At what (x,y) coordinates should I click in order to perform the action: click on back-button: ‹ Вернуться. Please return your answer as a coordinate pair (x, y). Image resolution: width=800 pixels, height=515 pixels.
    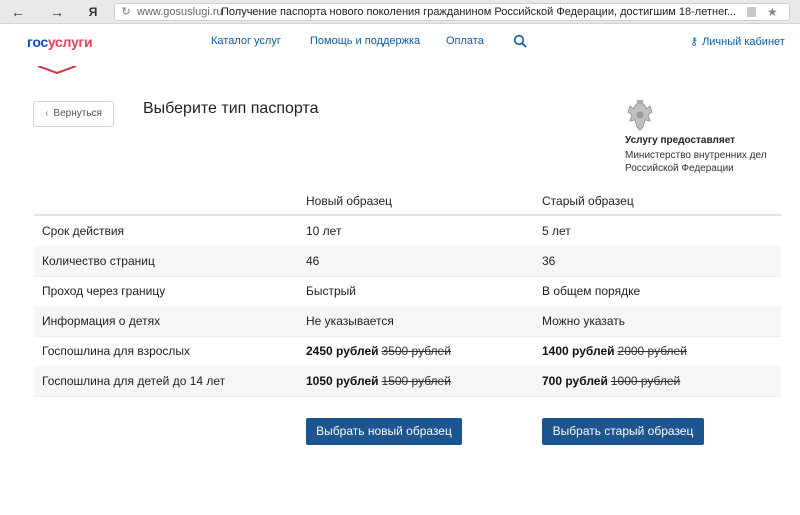
    Looking at the image, I should click on (73, 114).